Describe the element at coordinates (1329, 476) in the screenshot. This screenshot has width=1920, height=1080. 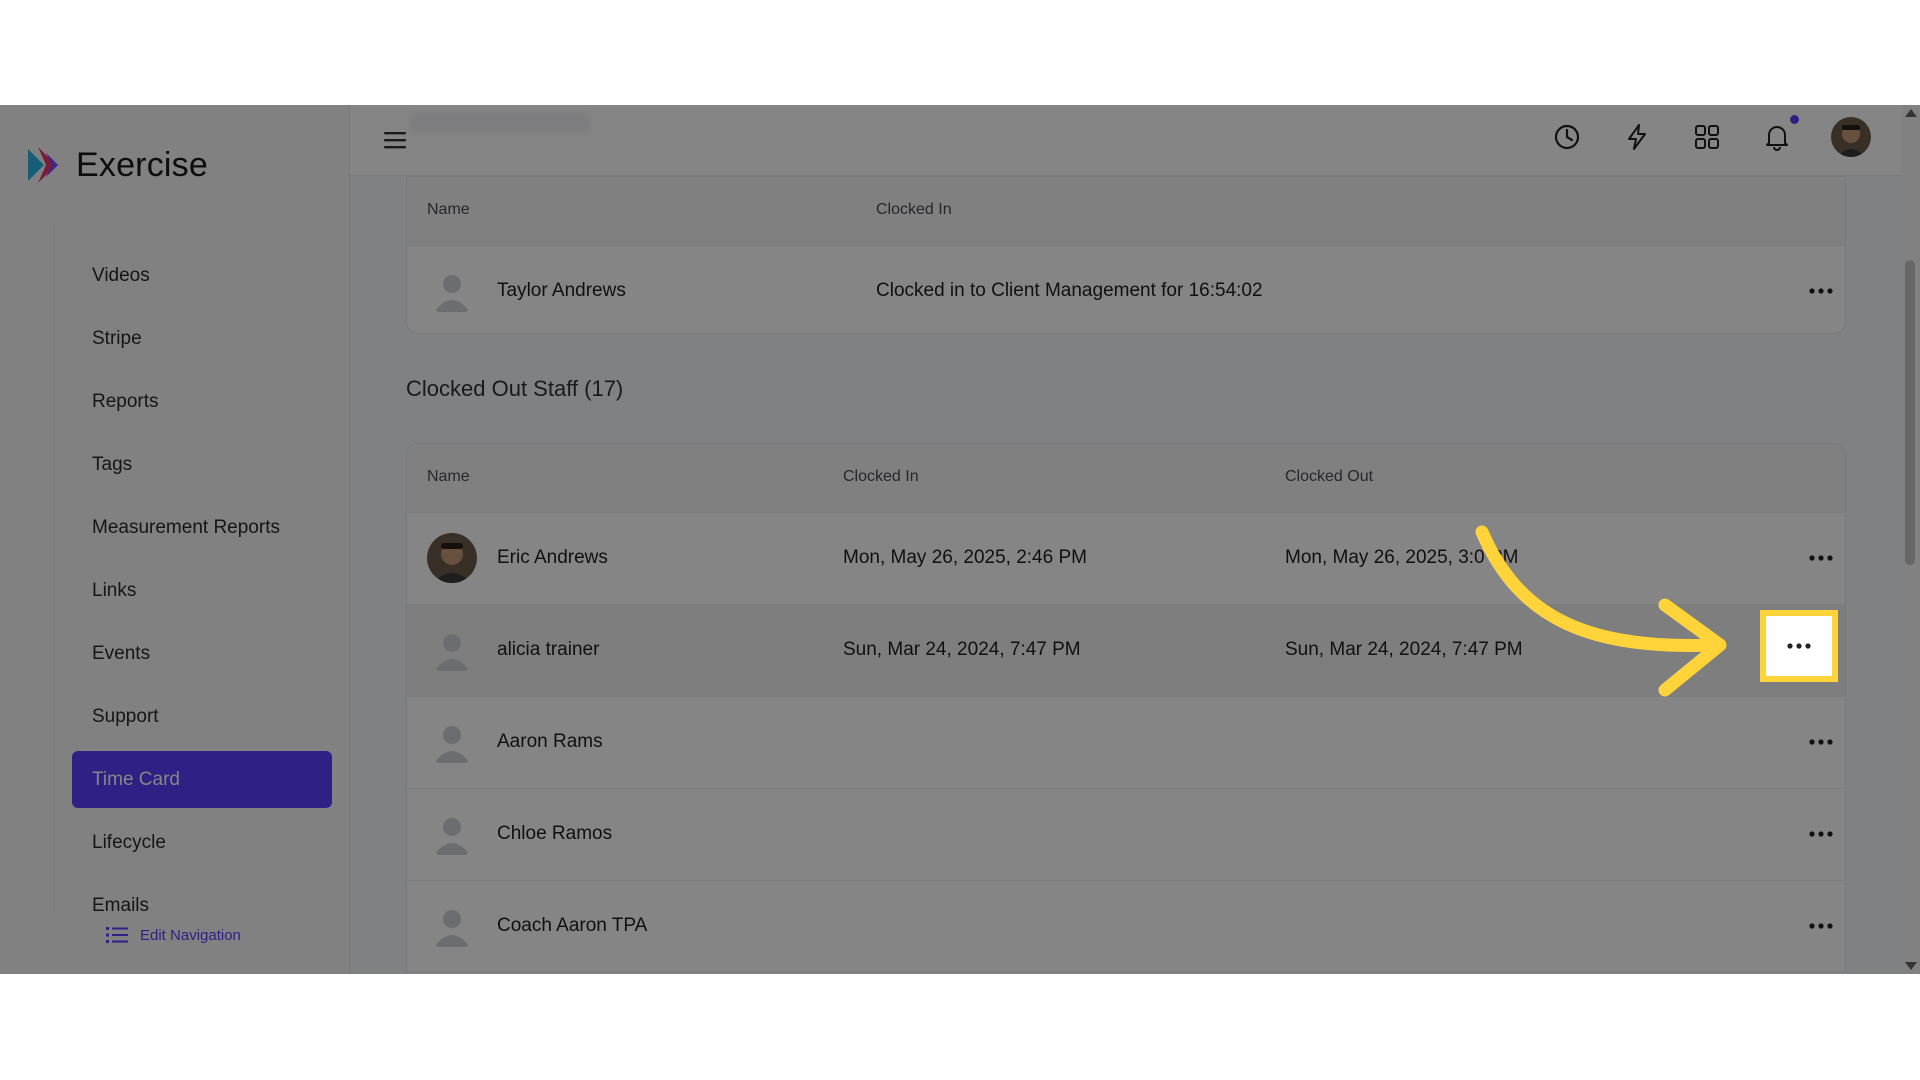
I see `column-header-clocked-out: Clocked Out` at that location.